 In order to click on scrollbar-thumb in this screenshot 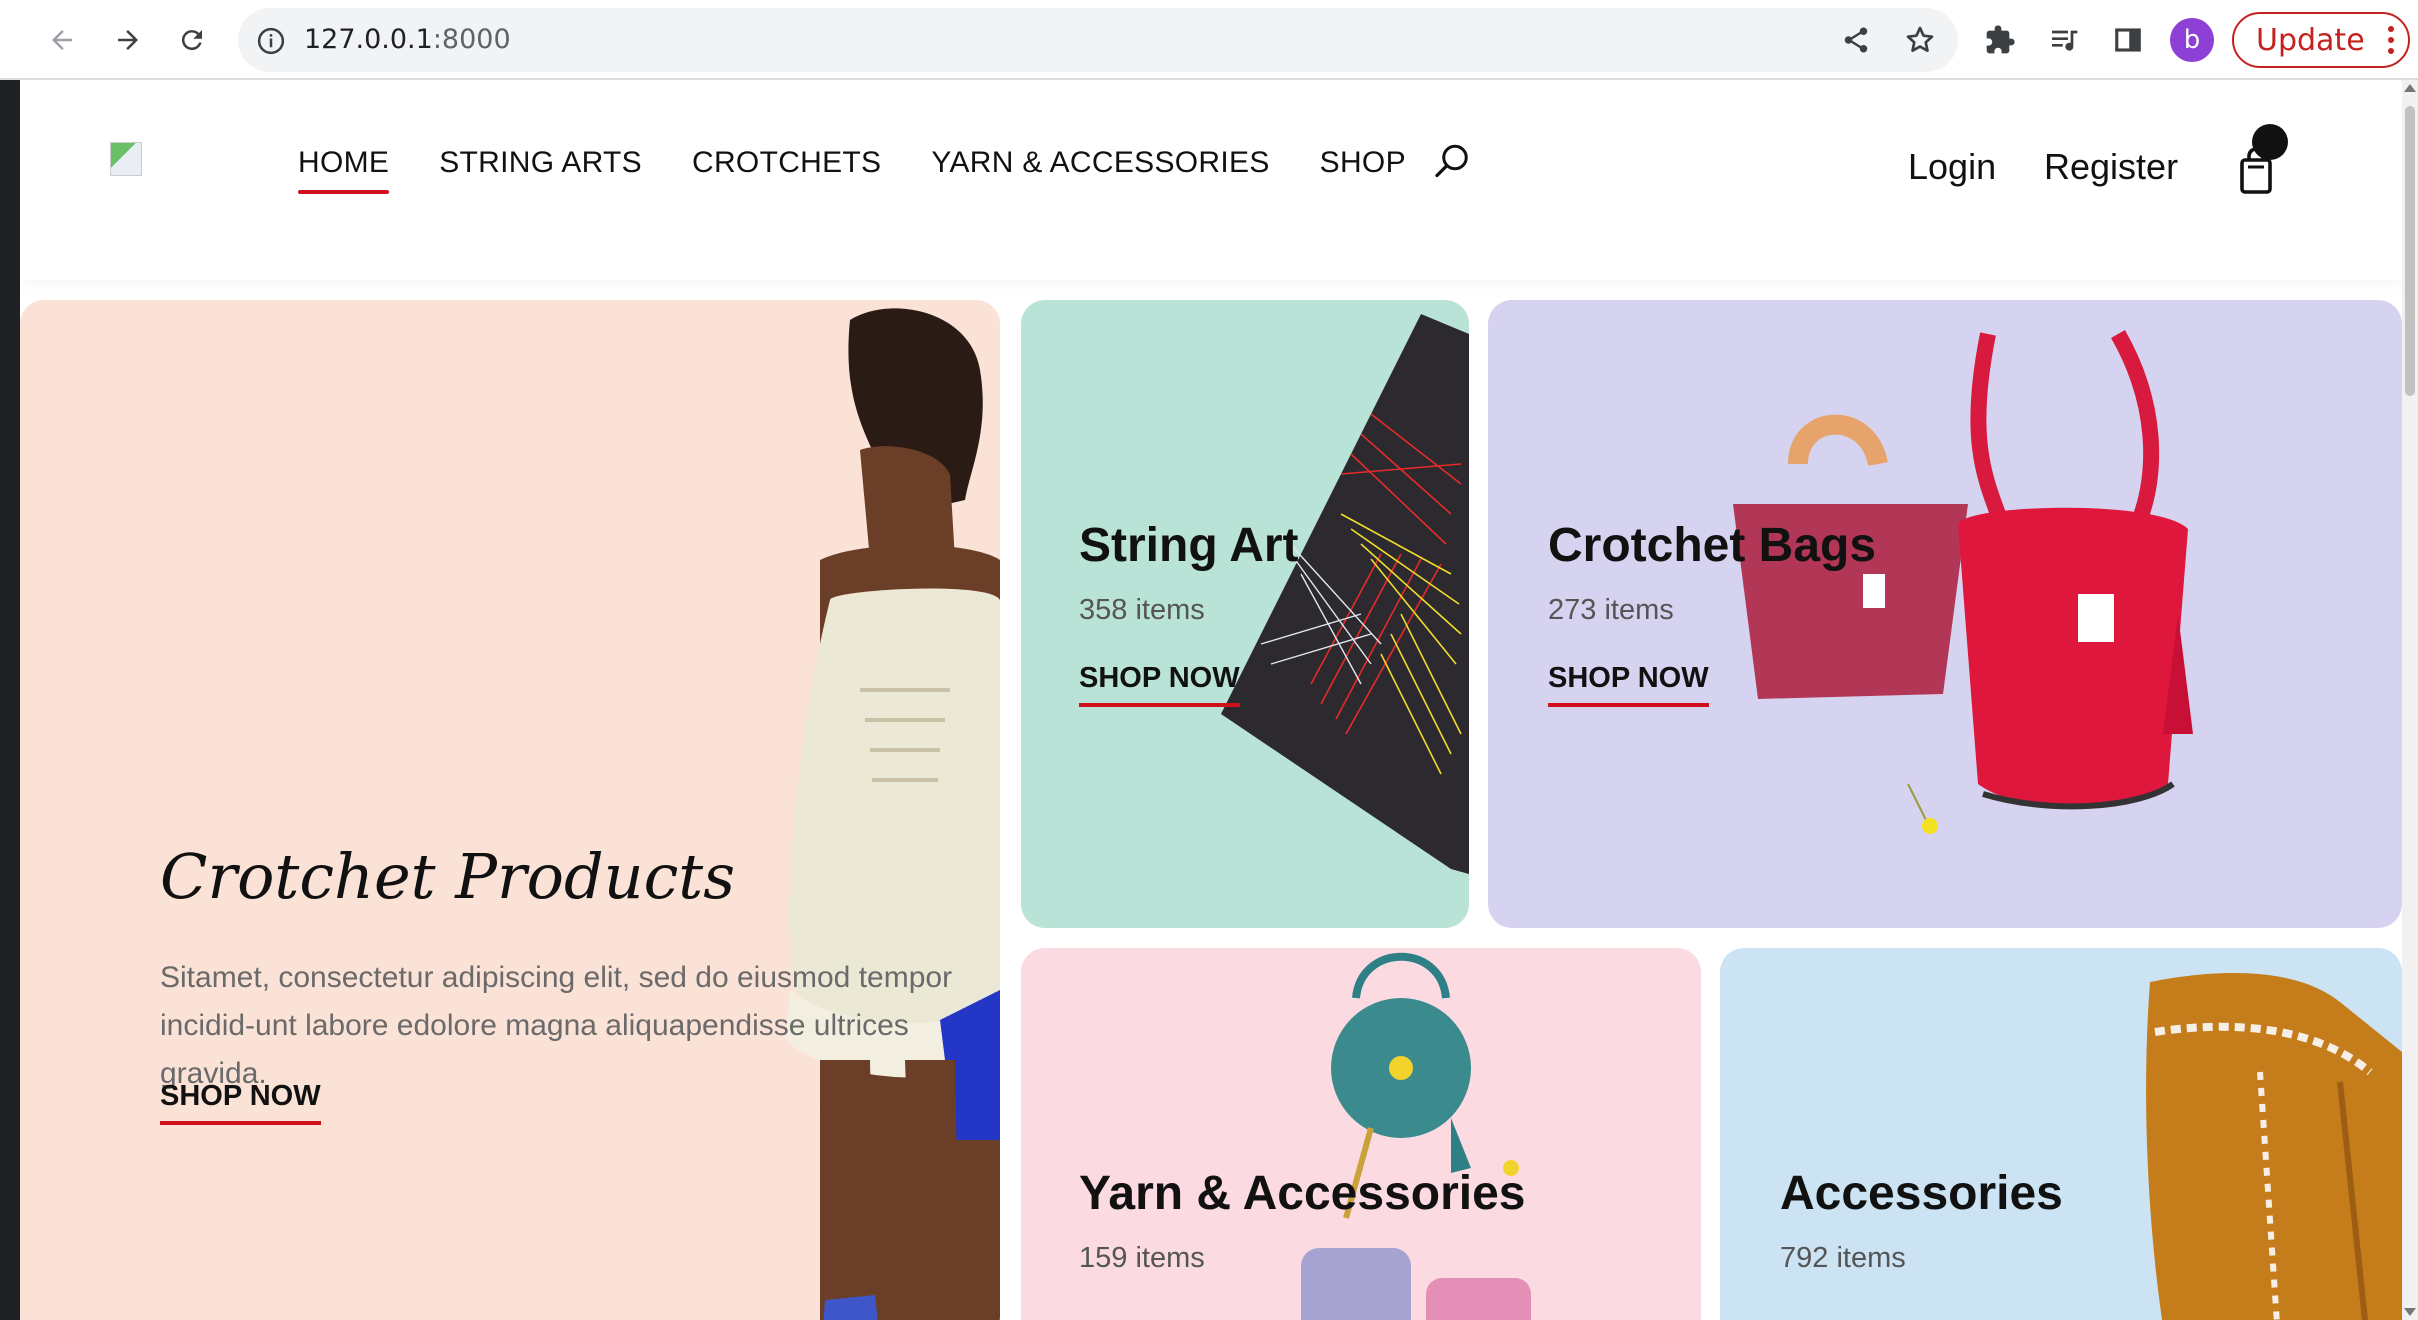, I will do `click(2410, 251)`.